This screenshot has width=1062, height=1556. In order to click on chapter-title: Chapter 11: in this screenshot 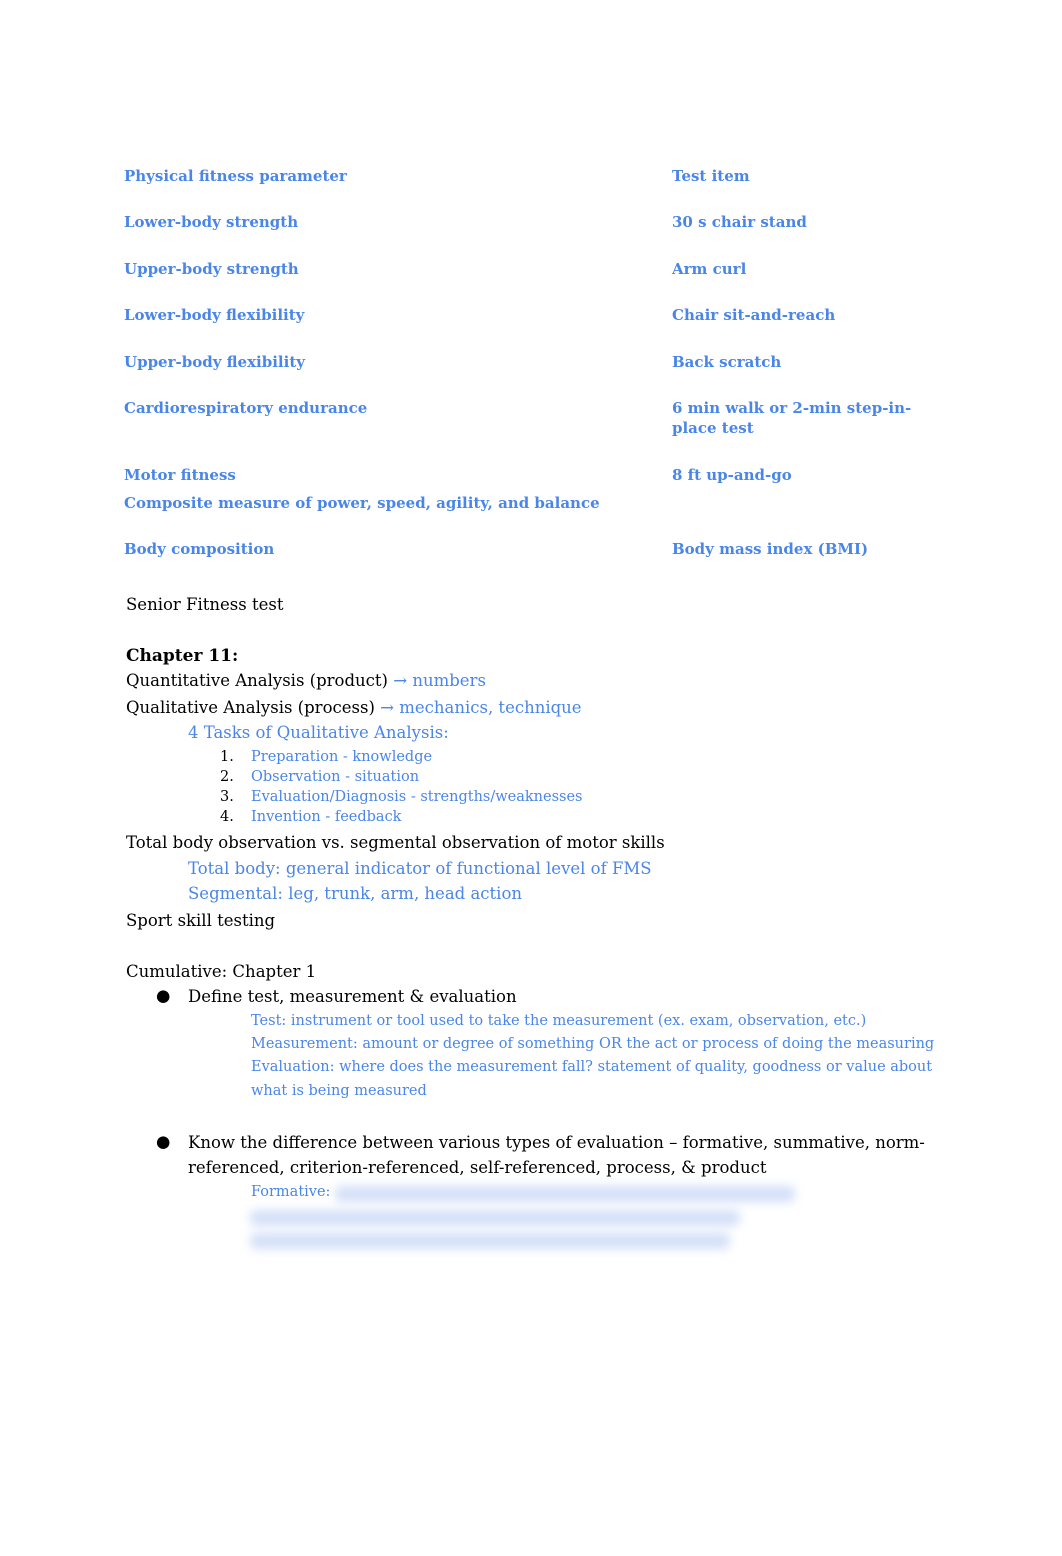, I will do `click(182, 656)`.